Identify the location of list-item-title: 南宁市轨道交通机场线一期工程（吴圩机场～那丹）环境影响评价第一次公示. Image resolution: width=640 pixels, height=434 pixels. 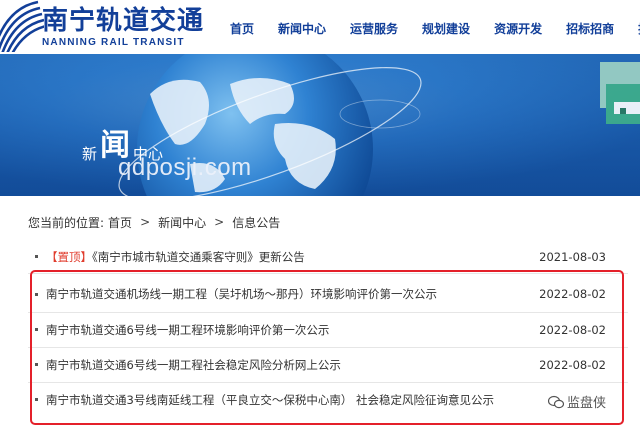
(241, 294).